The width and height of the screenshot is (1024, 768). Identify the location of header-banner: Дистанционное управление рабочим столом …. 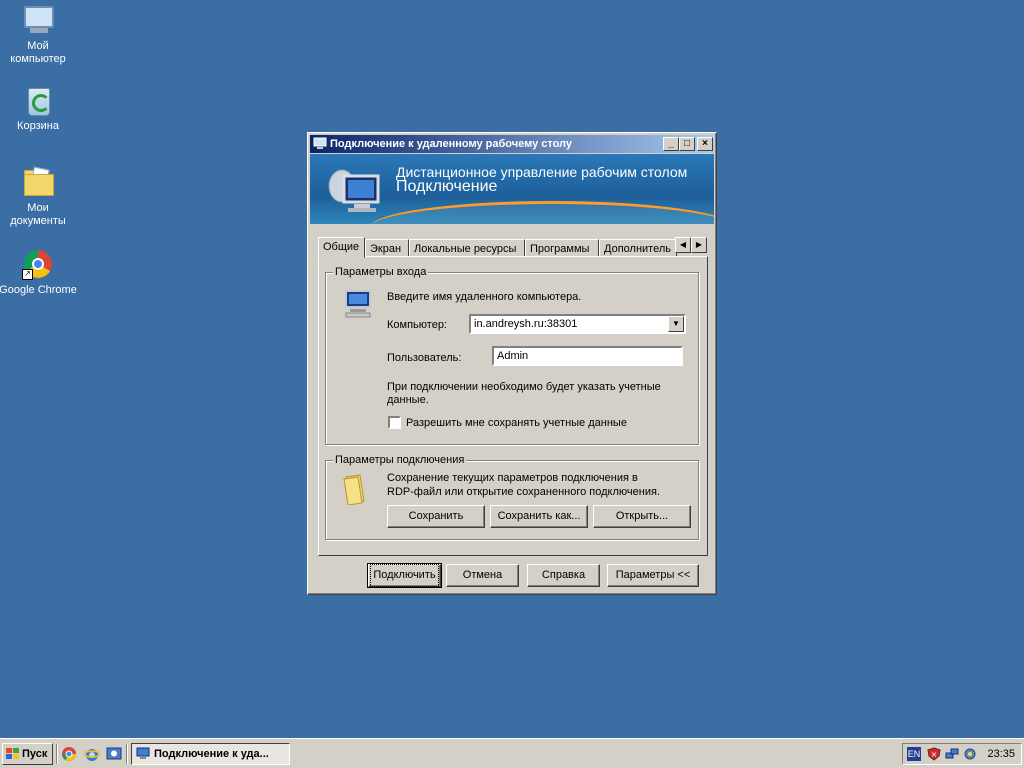
(512, 189).